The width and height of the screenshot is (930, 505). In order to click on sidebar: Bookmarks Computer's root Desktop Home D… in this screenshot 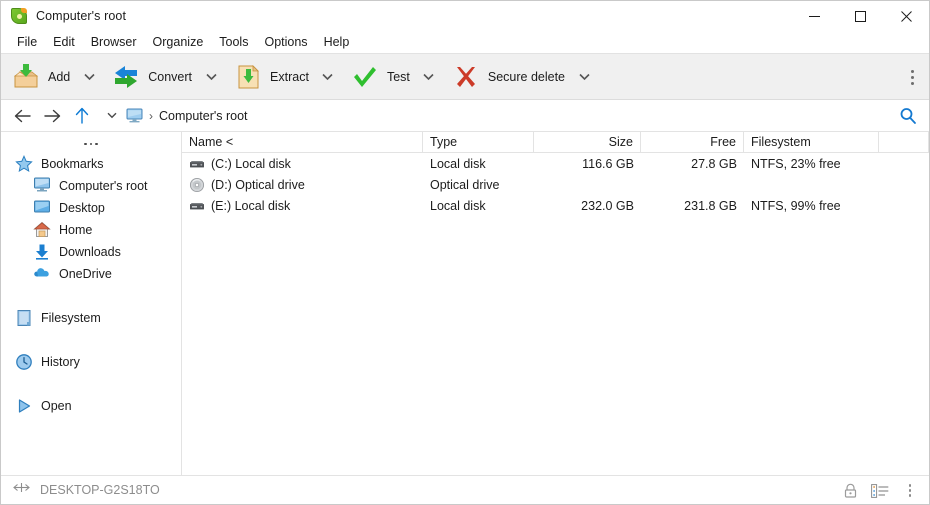, I will do `click(91, 303)`.